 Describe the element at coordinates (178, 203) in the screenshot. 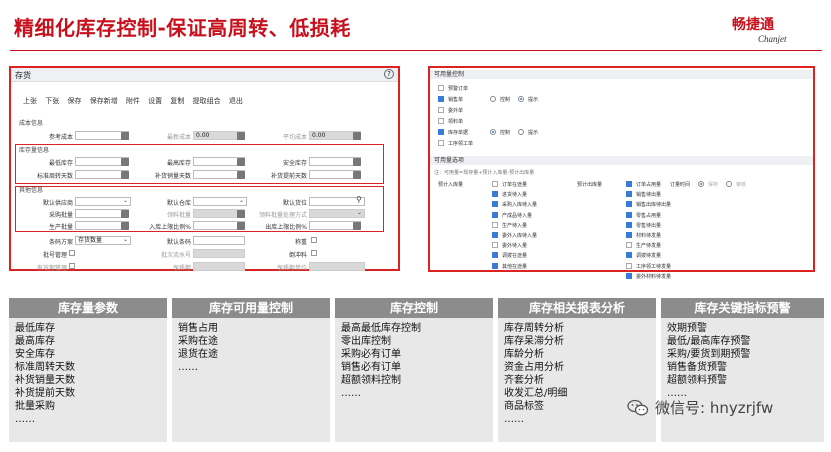

I see `default-warehouse-label: 默认仓库` at that location.